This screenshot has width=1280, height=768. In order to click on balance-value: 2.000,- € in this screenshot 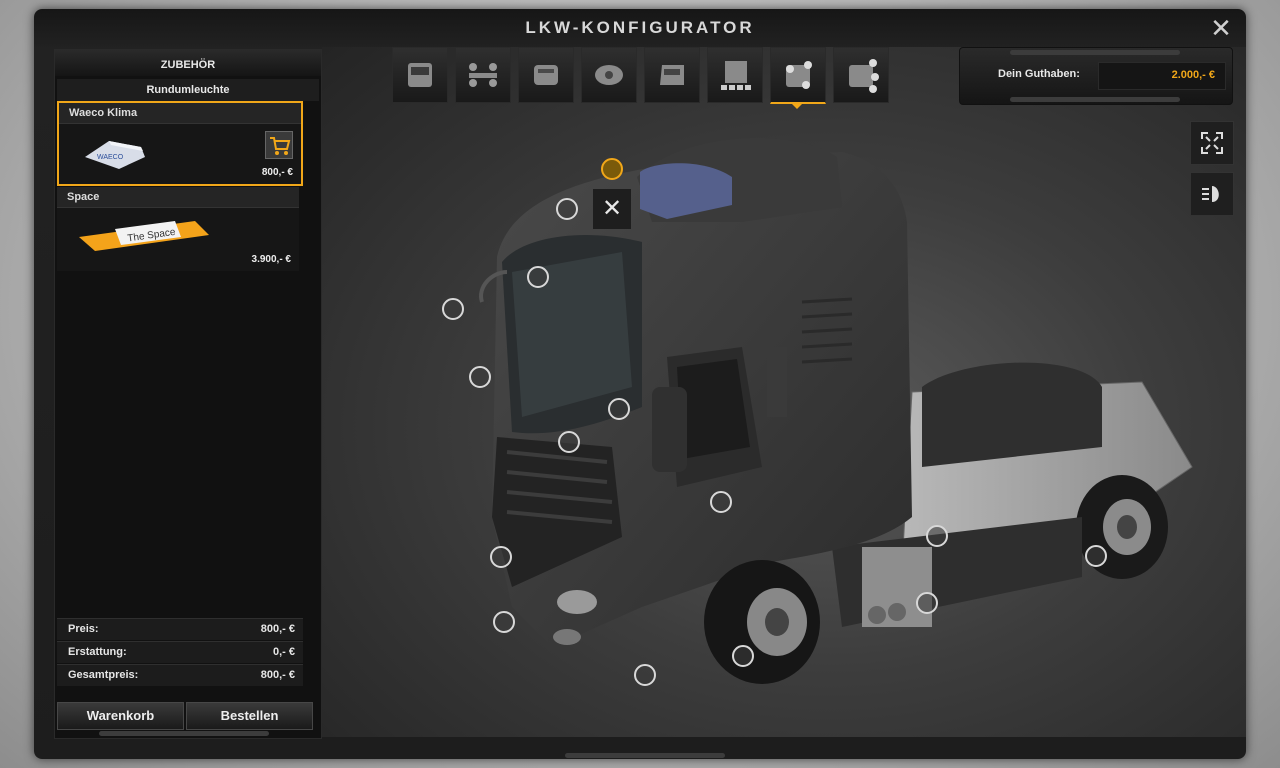, I will do `click(1193, 75)`.